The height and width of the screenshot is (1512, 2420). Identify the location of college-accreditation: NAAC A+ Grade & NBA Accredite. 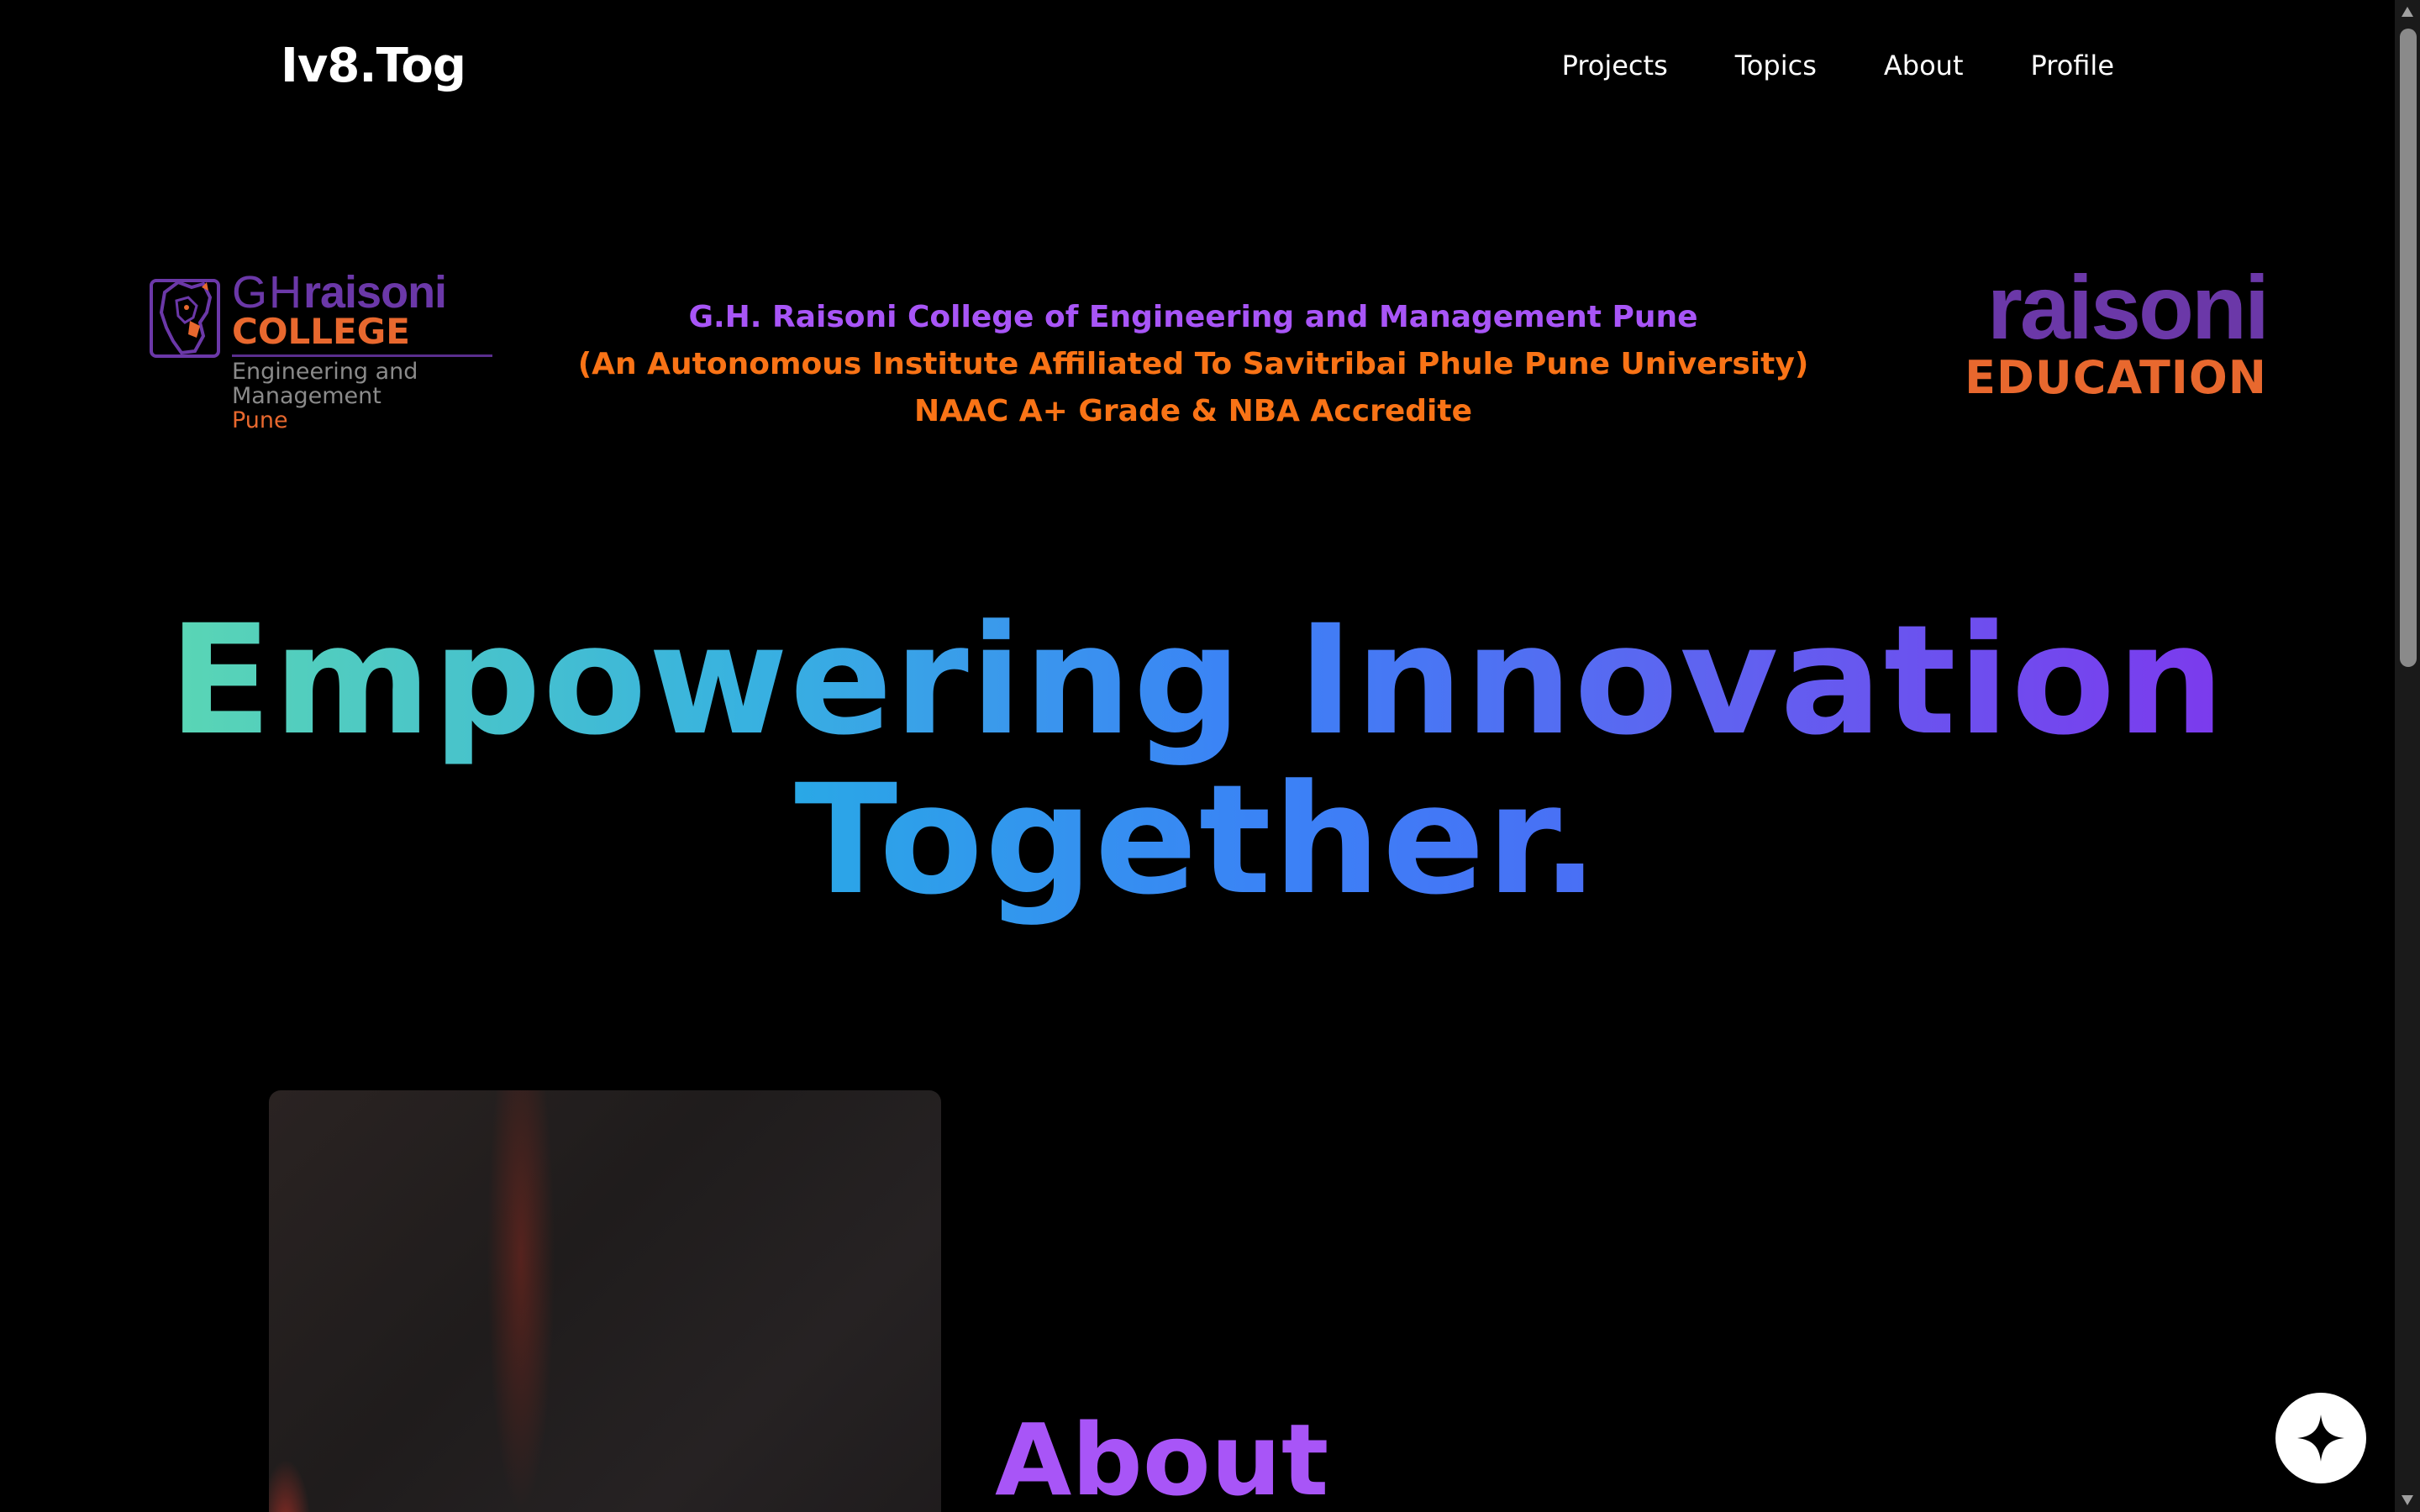
(1193, 411).